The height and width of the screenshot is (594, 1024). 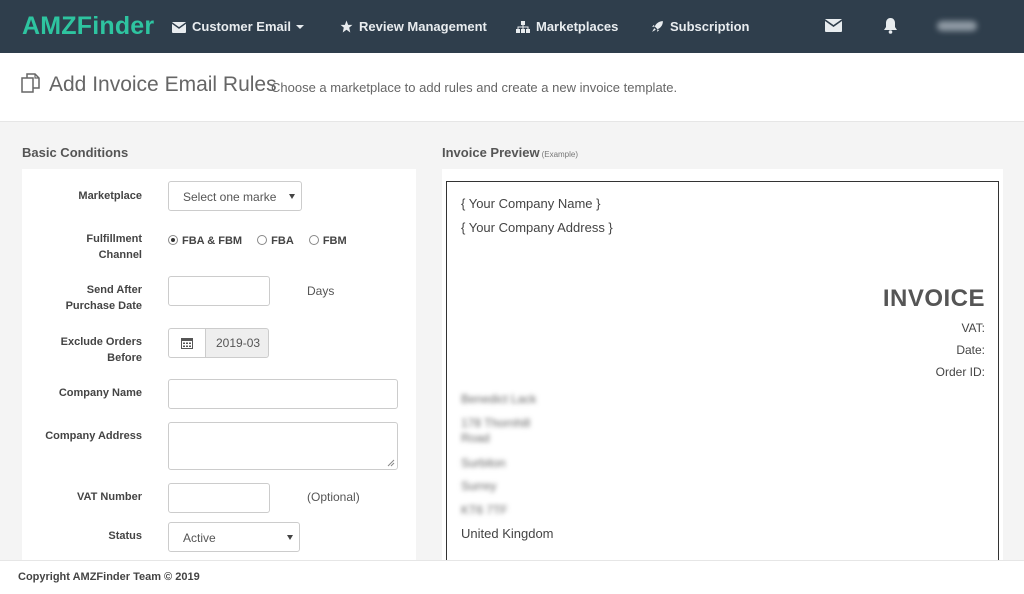 What do you see at coordinates (833, 28) in the screenshot?
I see `mail-icon` at bounding box center [833, 28].